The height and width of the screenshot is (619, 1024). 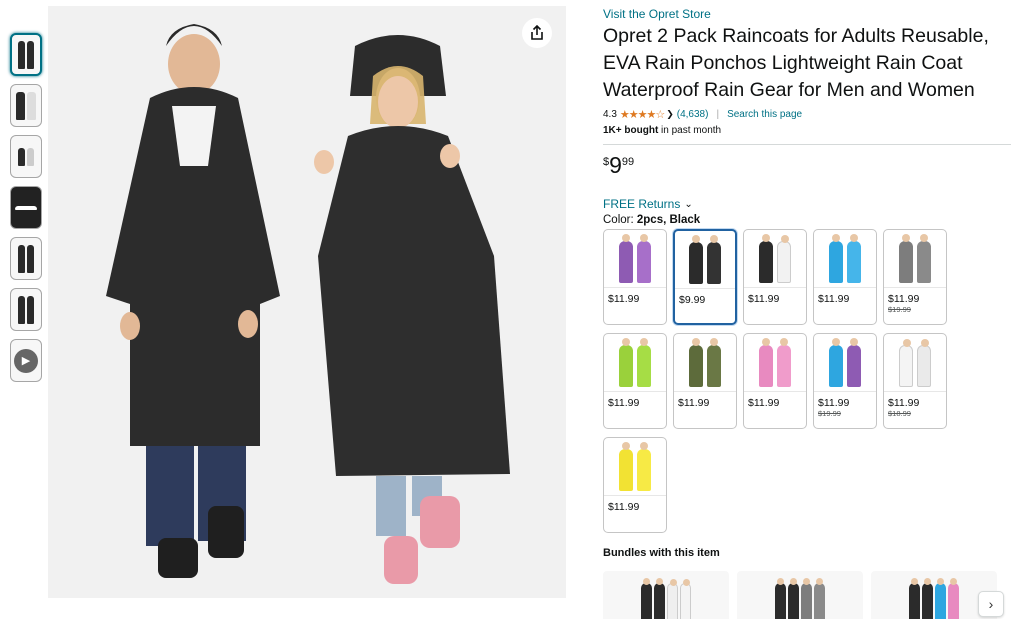 What do you see at coordinates (808, 114) in the screenshot?
I see `rating-row: 4.3 ★★★★☆ ❯ (4,638) | Search this page` at bounding box center [808, 114].